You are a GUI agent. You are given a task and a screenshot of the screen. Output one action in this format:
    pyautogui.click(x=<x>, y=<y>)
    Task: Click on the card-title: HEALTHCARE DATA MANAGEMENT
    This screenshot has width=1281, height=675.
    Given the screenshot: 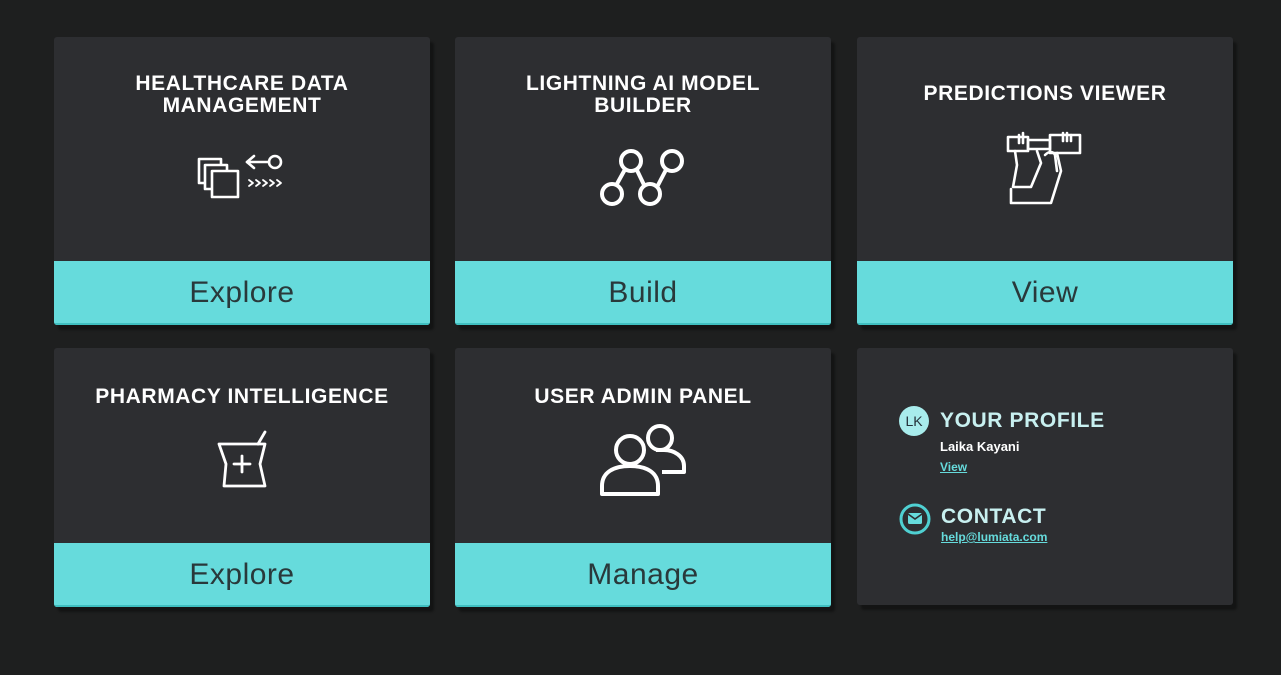 What is the action you would take?
    pyautogui.click(x=242, y=94)
    